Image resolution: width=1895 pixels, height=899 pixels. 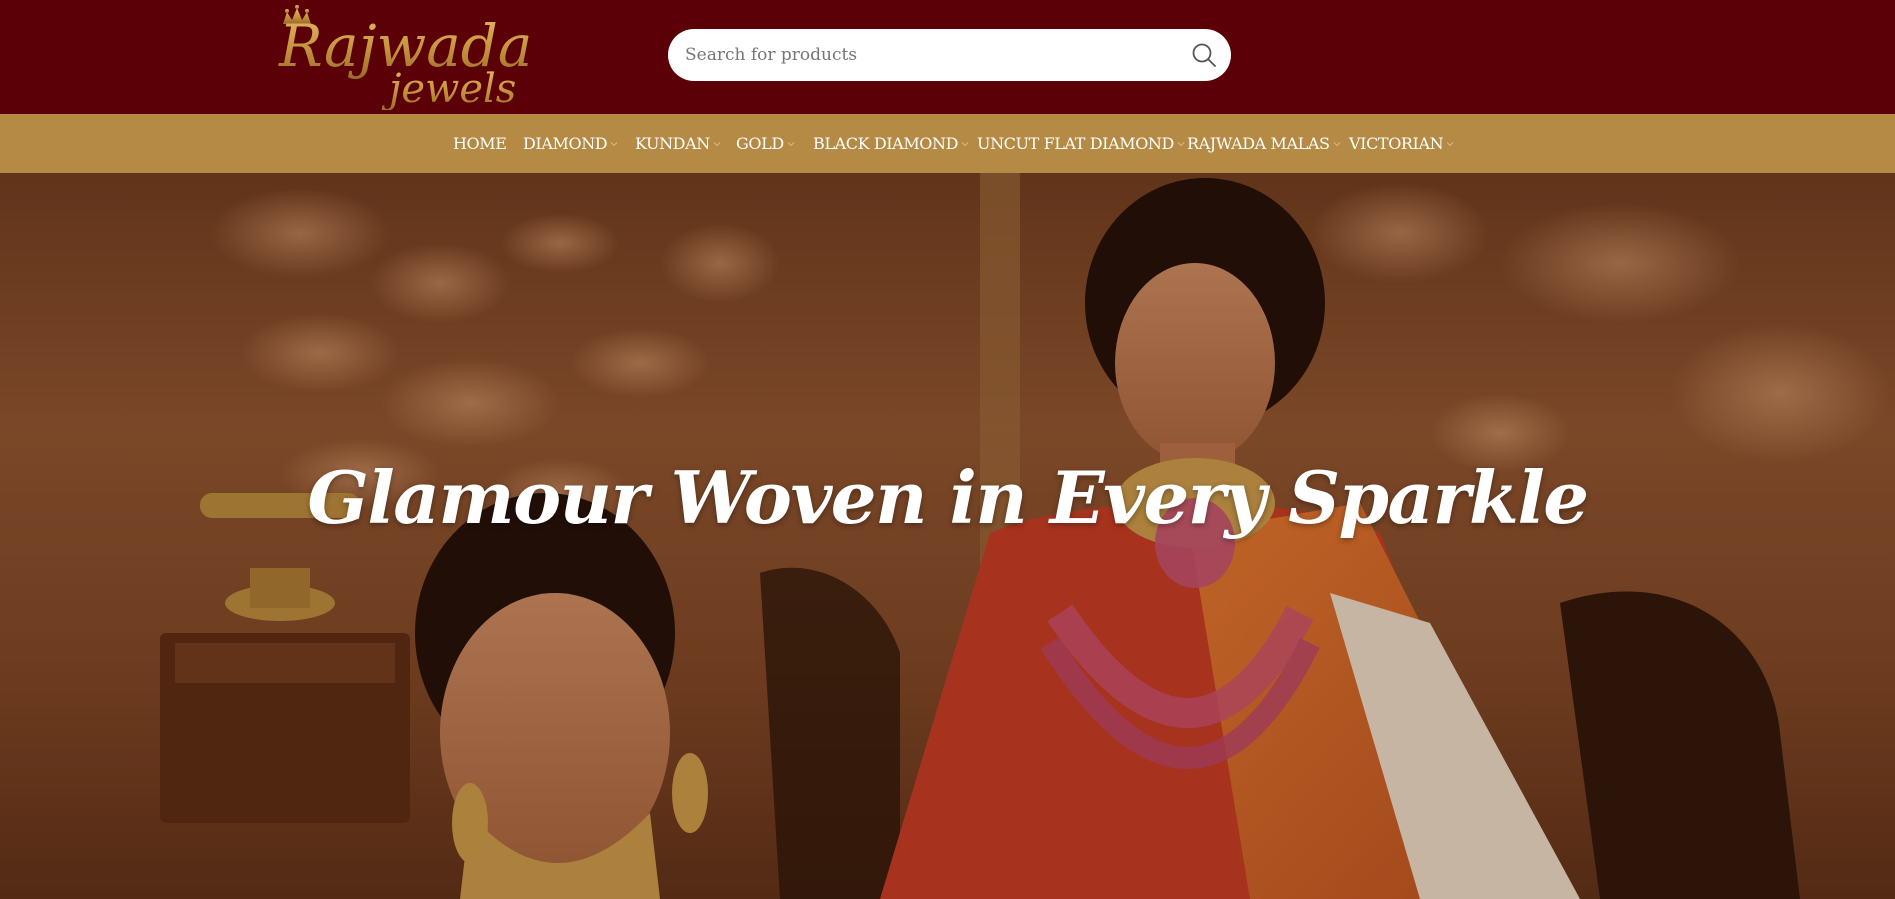 I want to click on brand-logo-image: Rajwada jewels, so click(x=405, y=57).